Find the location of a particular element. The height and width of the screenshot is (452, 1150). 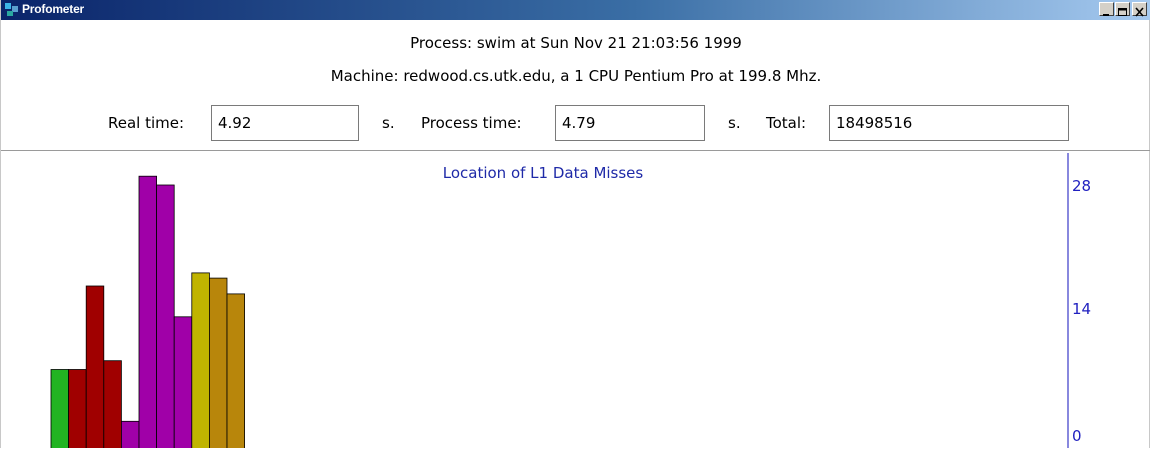

process-time-field: 4.79 is located at coordinates (630, 123).